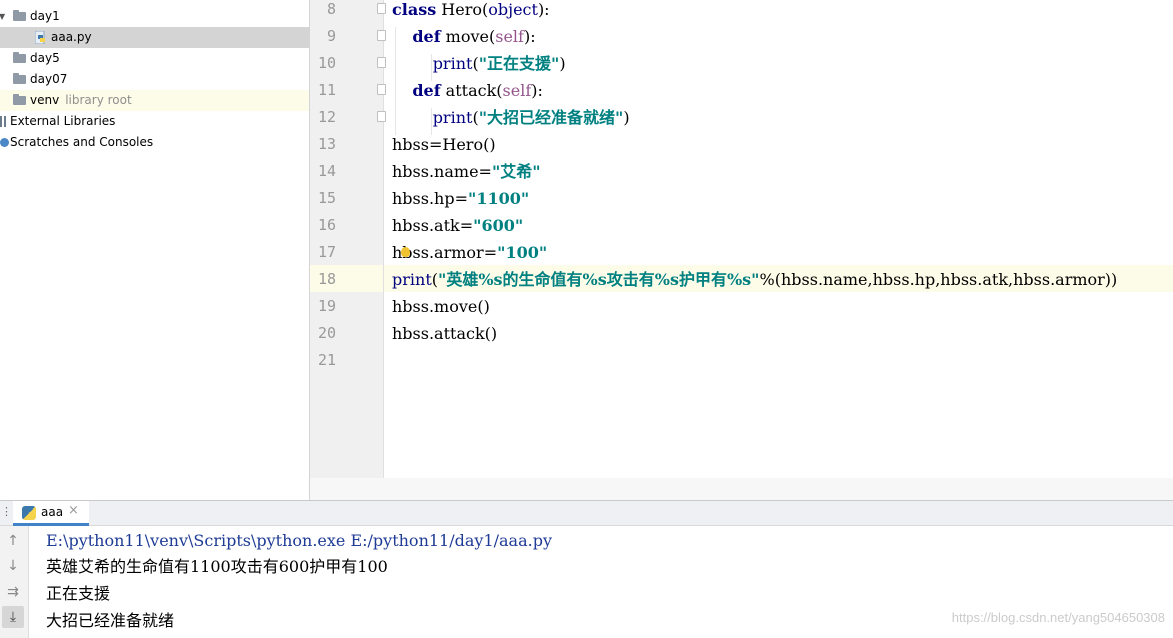 This screenshot has height=638, width=1173. What do you see at coordinates (13, 566) in the screenshot?
I see `down-arrow-icon: ↓` at bounding box center [13, 566].